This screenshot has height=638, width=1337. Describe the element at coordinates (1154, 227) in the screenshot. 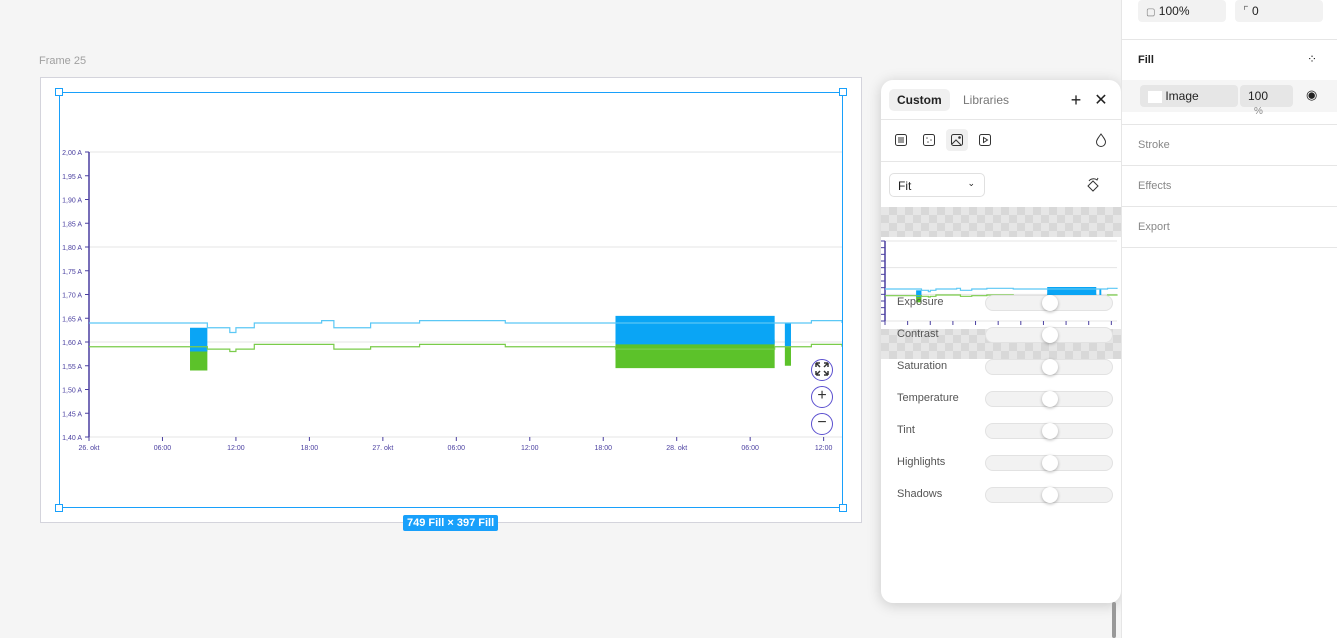

I see `export-section: Export` at that location.